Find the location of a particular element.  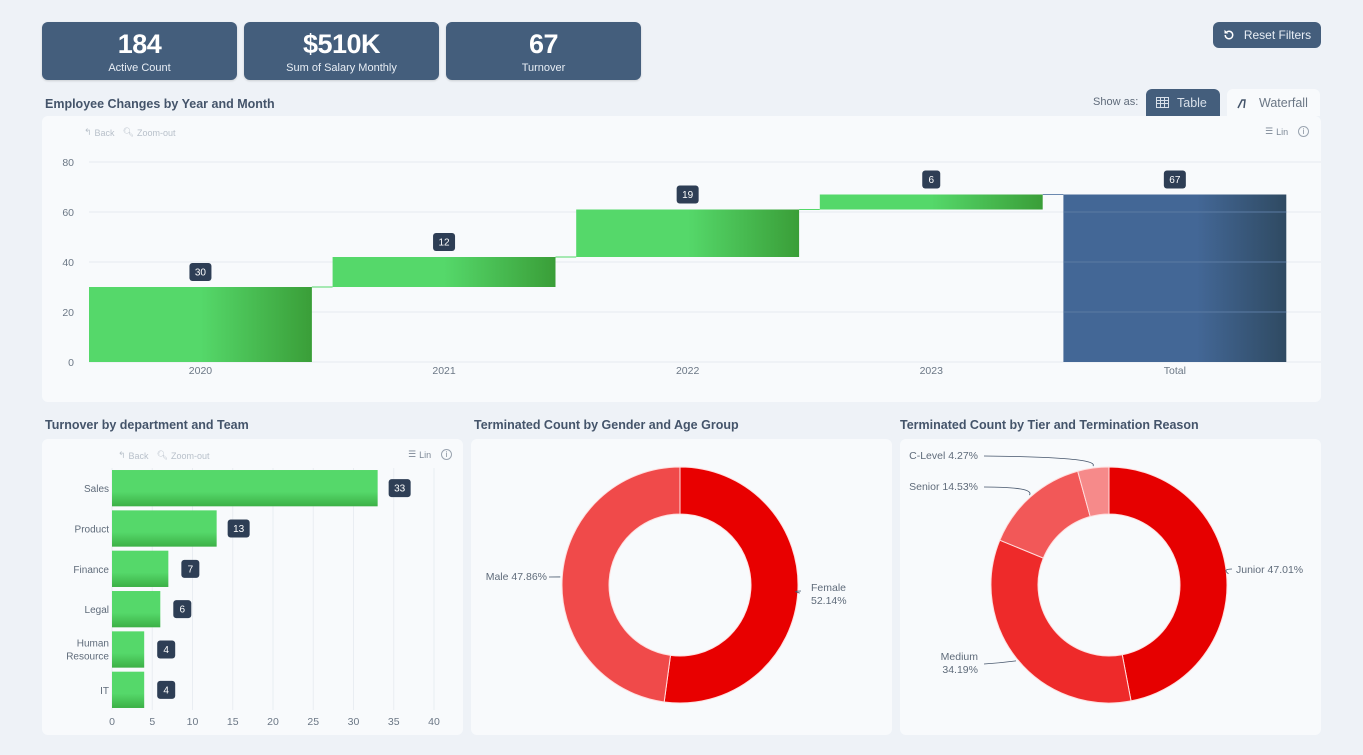

x-tick-label: 35 is located at coordinates (394, 722).